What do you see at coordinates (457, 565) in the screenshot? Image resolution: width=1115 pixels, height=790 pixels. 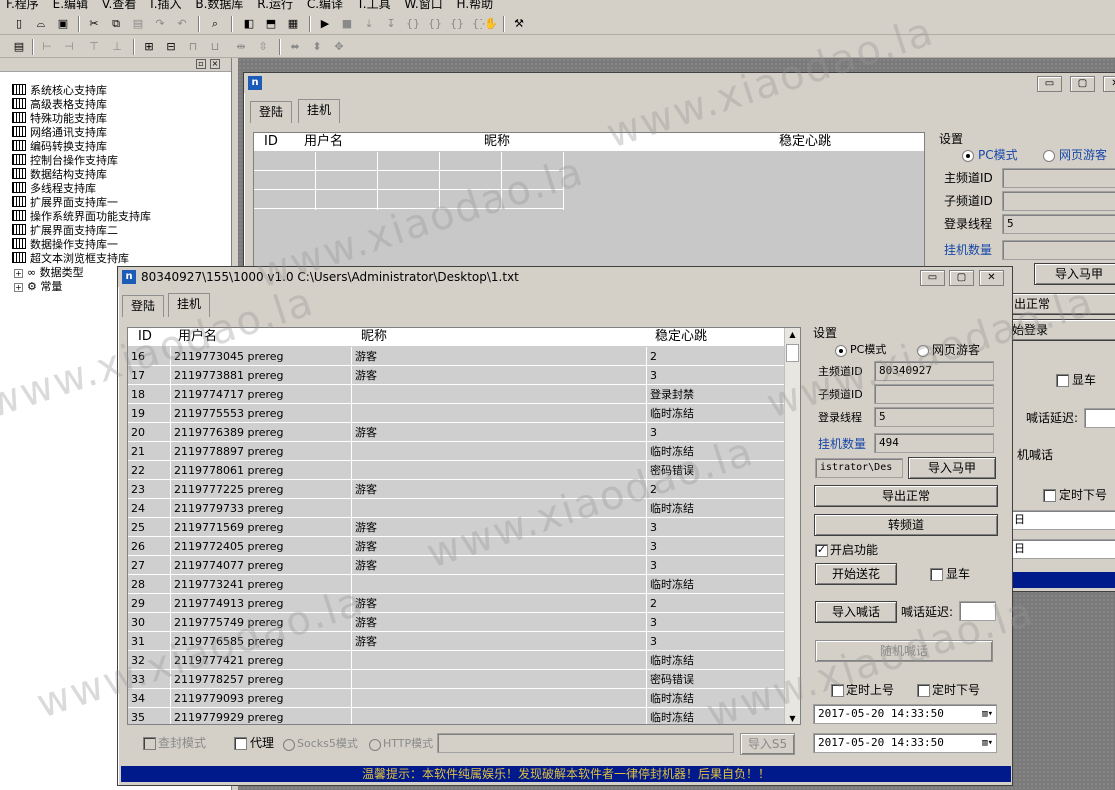 I see `table-row: 27 2119774077 prereg 游客 3` at bounding box center [457, 565].